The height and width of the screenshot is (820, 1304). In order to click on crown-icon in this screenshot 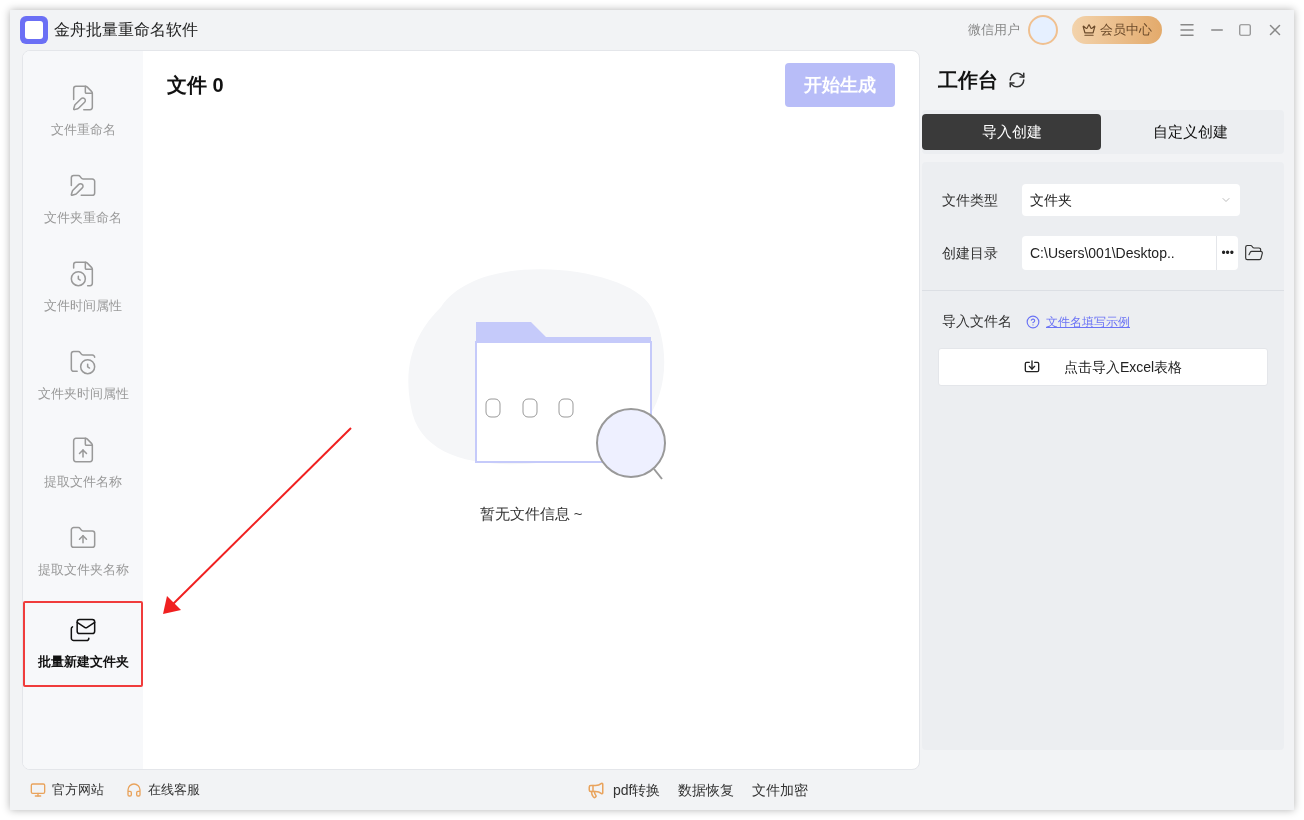, I will do `click(1089, 30)`.